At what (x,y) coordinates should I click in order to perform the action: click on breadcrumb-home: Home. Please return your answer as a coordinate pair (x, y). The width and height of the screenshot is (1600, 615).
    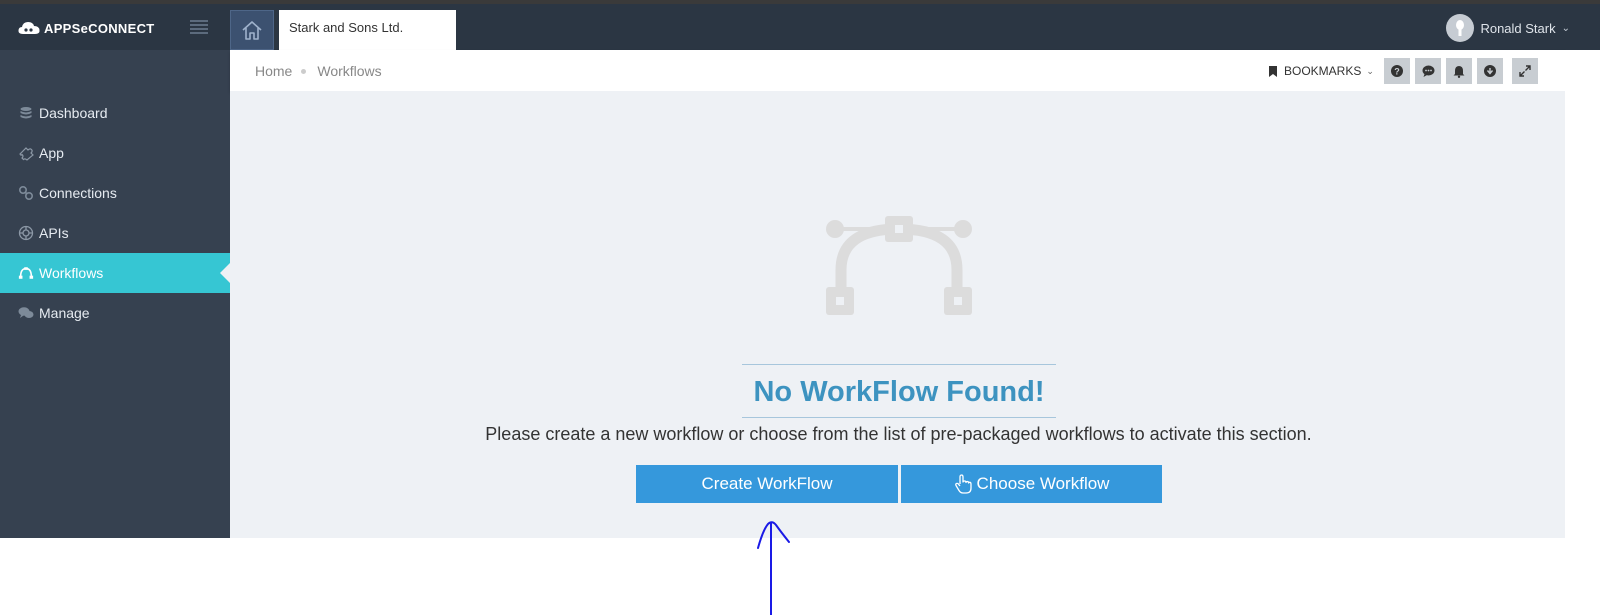
    Looking at the image, I should click on (273, 71).